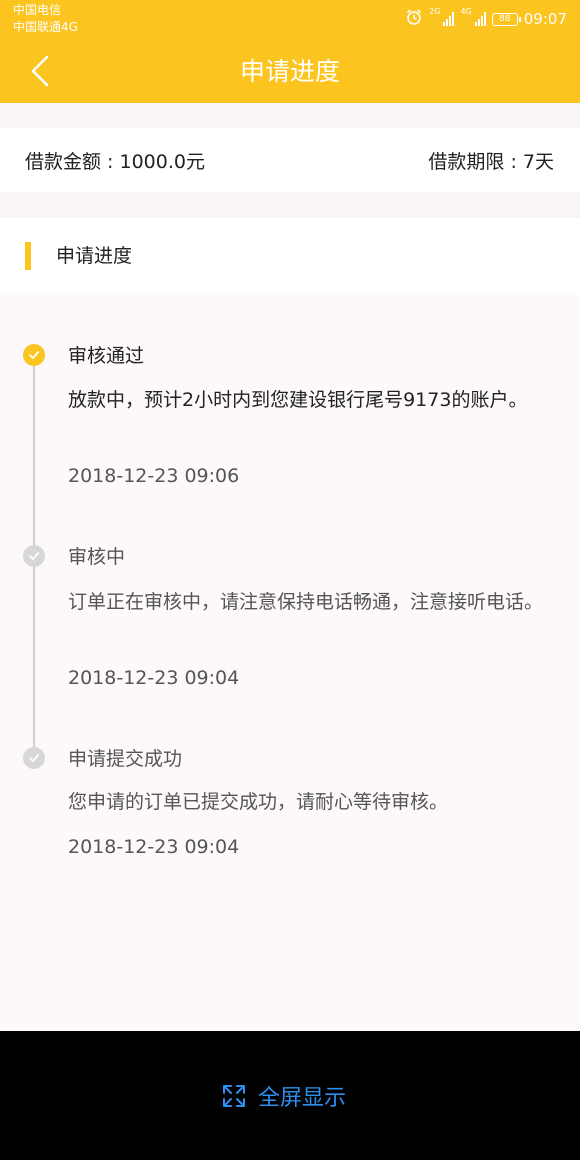 This screenshot has width=580, height=1160. Describe the element at coordinates (45, 19) in the screenshot. I see `status-carriers: 中国电信 中国联通4G` at that location.